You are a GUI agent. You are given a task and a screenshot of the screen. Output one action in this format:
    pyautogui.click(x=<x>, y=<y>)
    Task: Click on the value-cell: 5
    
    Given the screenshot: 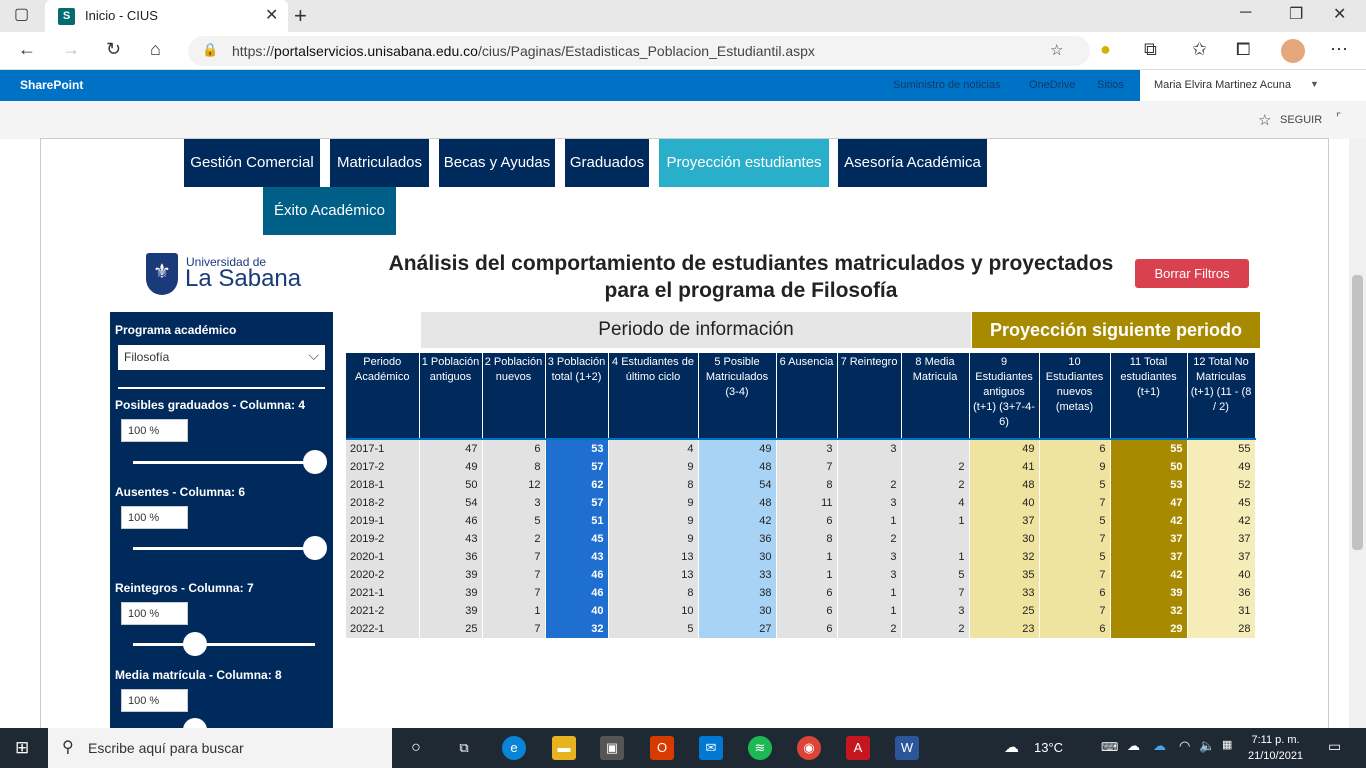 What is the action you would take?
    pyautogui.click(x=653, y=629)
    